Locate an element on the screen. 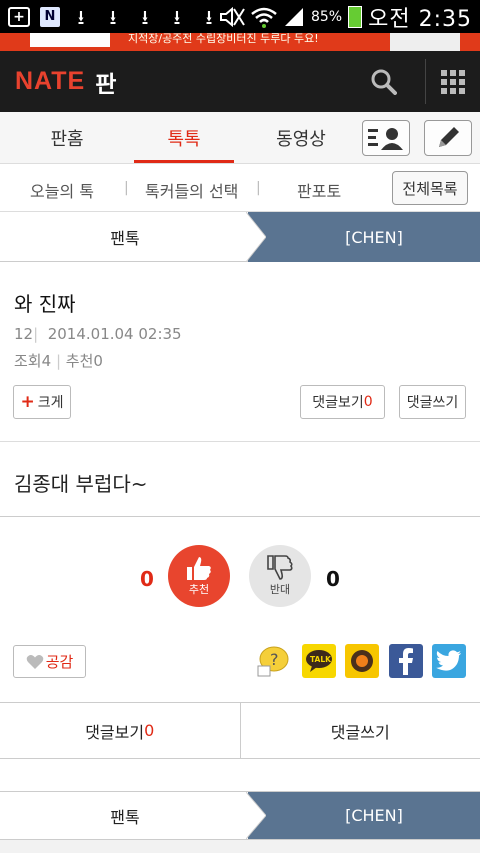 This screenshot has height=853, width=480. profile-list-icon is located at coordinates (385, 139).